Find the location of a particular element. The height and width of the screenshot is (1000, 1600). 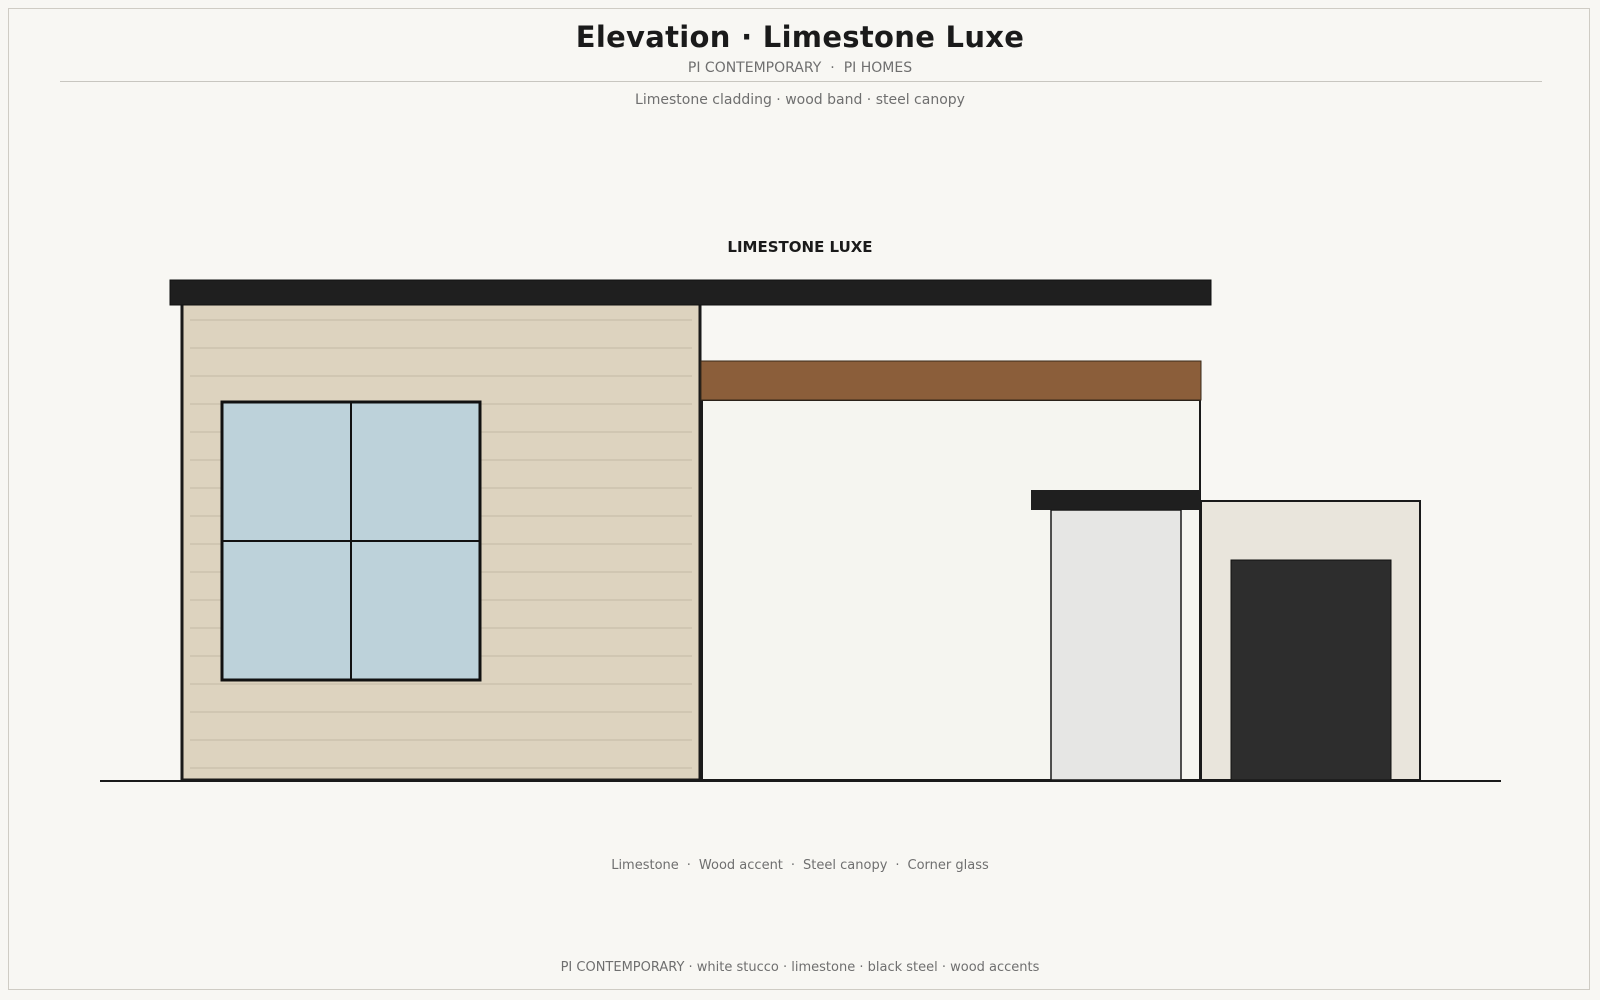

legend-item-corner-glass: Corner glass is located at coordinates (948, 865).